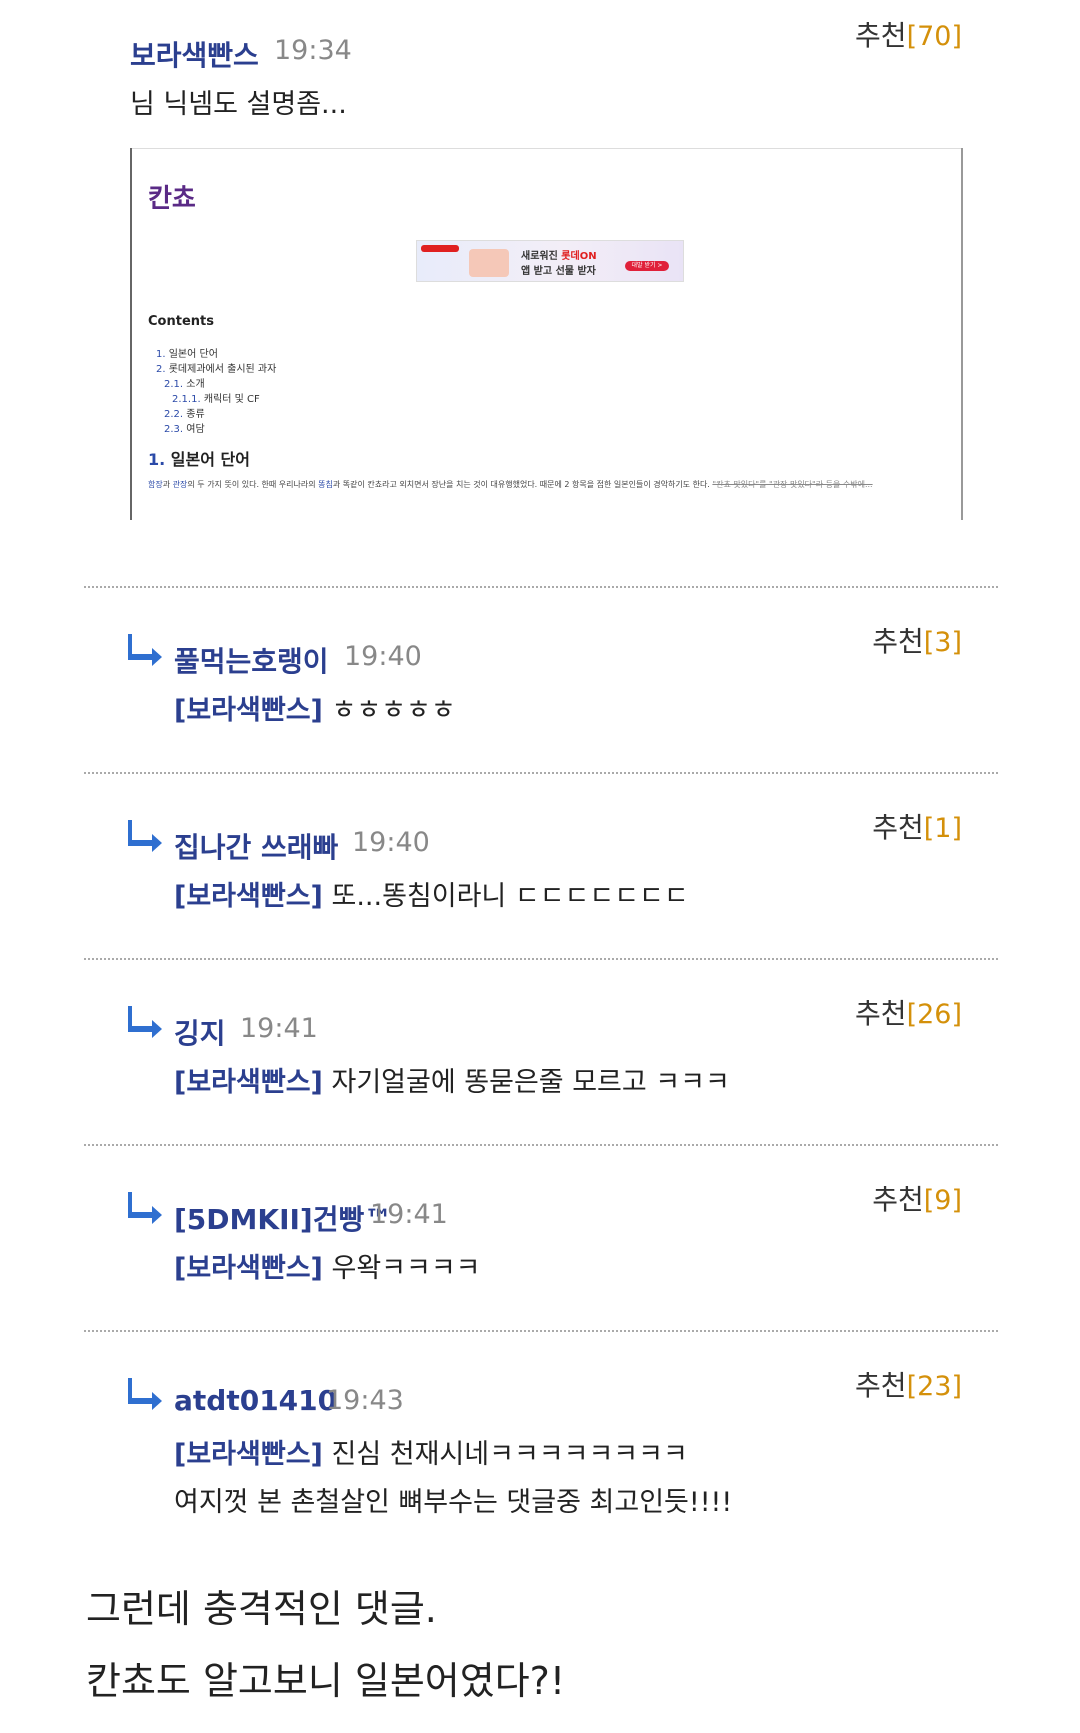 This screenshot has width=1080, height=1733. I want to click on toc-item: 2.1.1. 캐릭터 및 CF, so click(216, 397).